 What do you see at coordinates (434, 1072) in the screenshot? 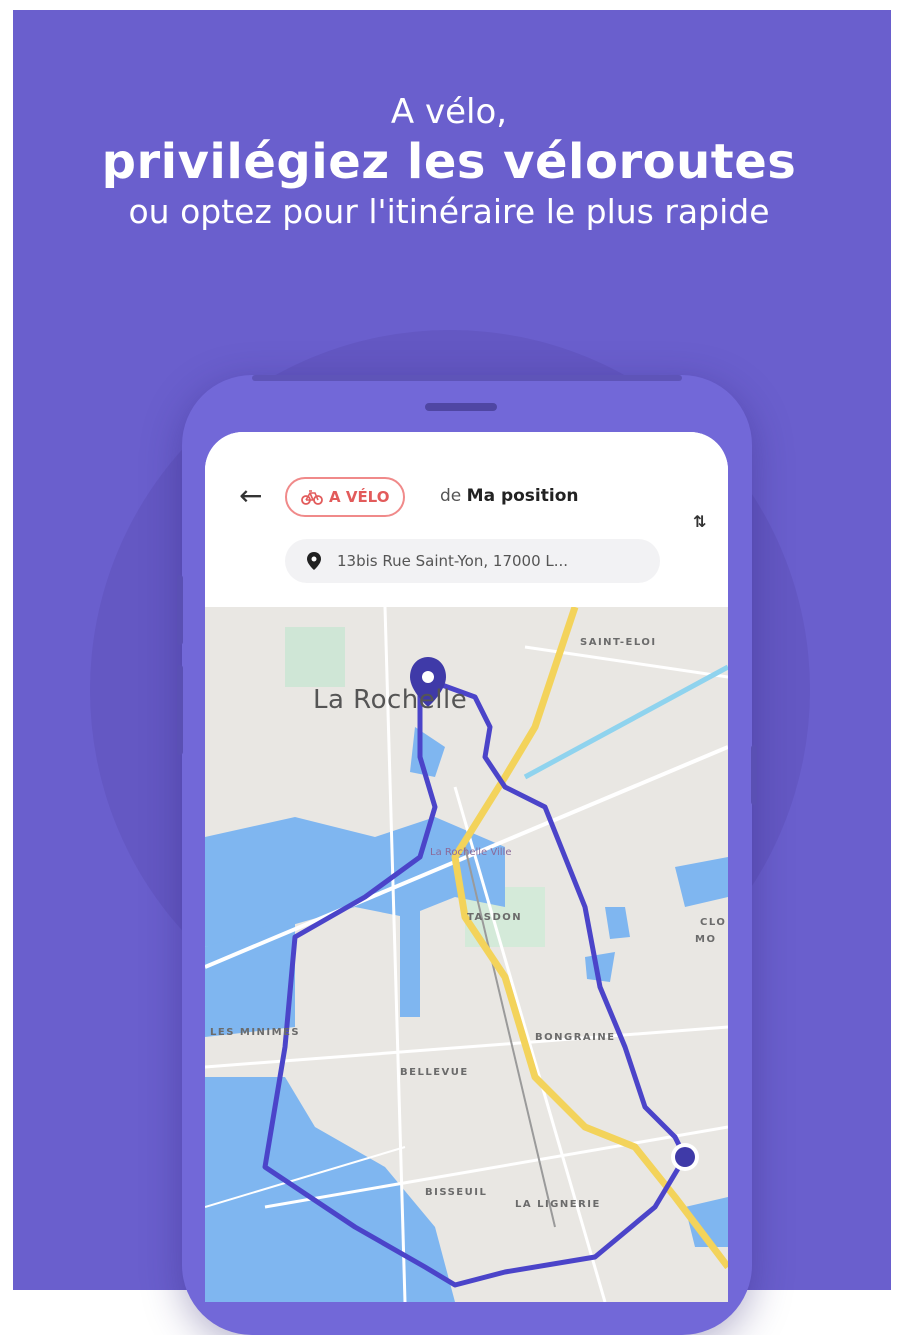
I see `map-place-label: BELLEVUE` at bounding box center [434, 1072].